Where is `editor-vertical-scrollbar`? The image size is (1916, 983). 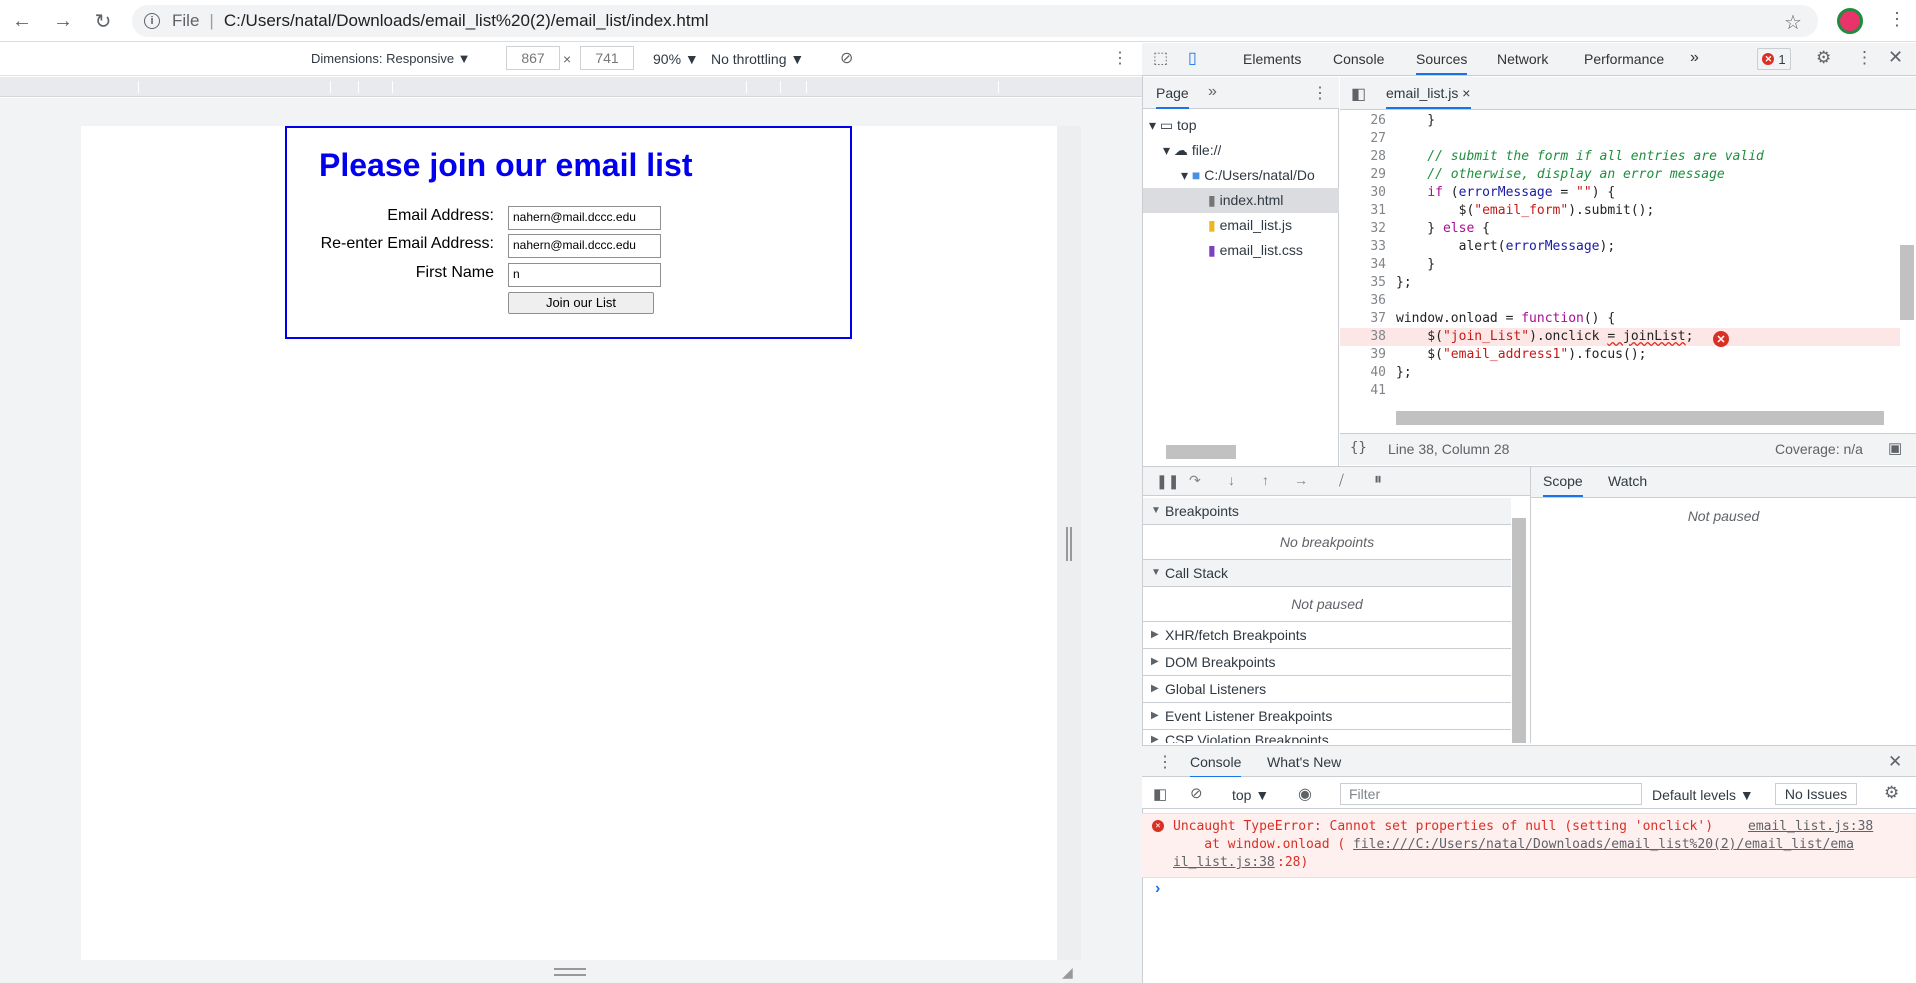 editor-vertical-scrollbar is located at coordinates (1907, 282).